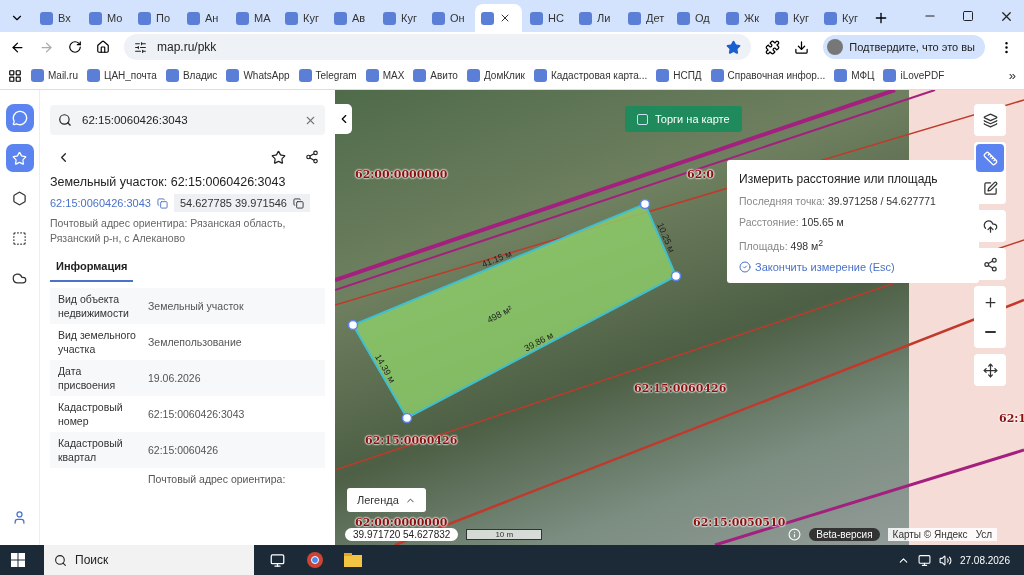  I want to click on tab-title: Куг, so click(311, 18).